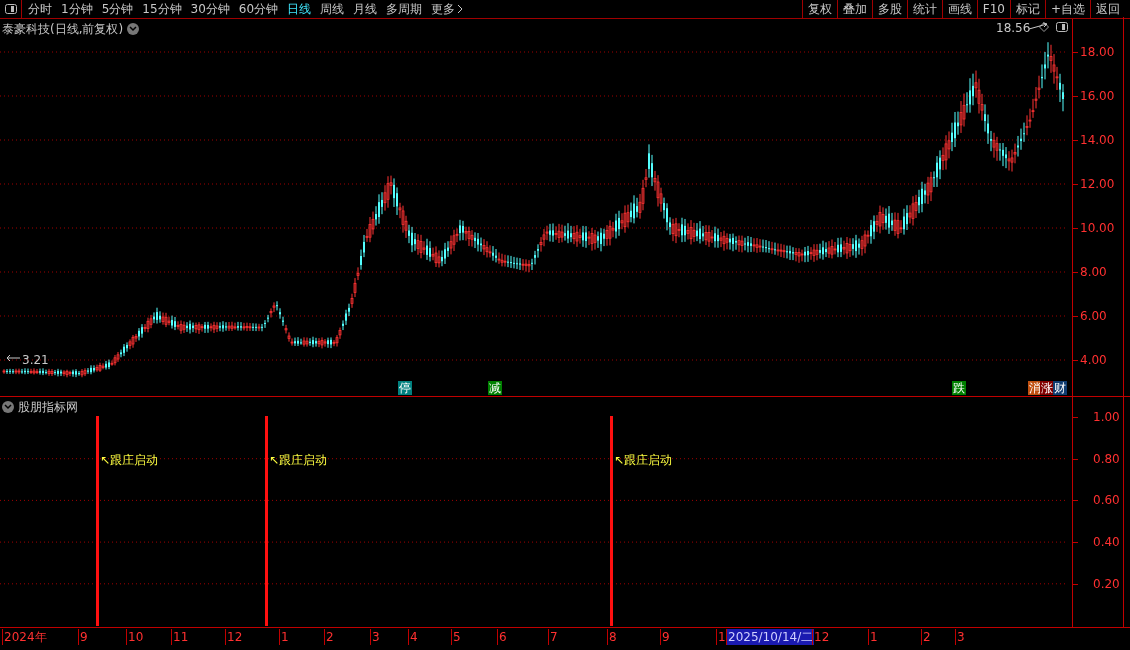 Image resolution: width=1130 pixels, height=650 pixels. I want to click on indicator-axis-label: 0.20, so click(1106, 583).